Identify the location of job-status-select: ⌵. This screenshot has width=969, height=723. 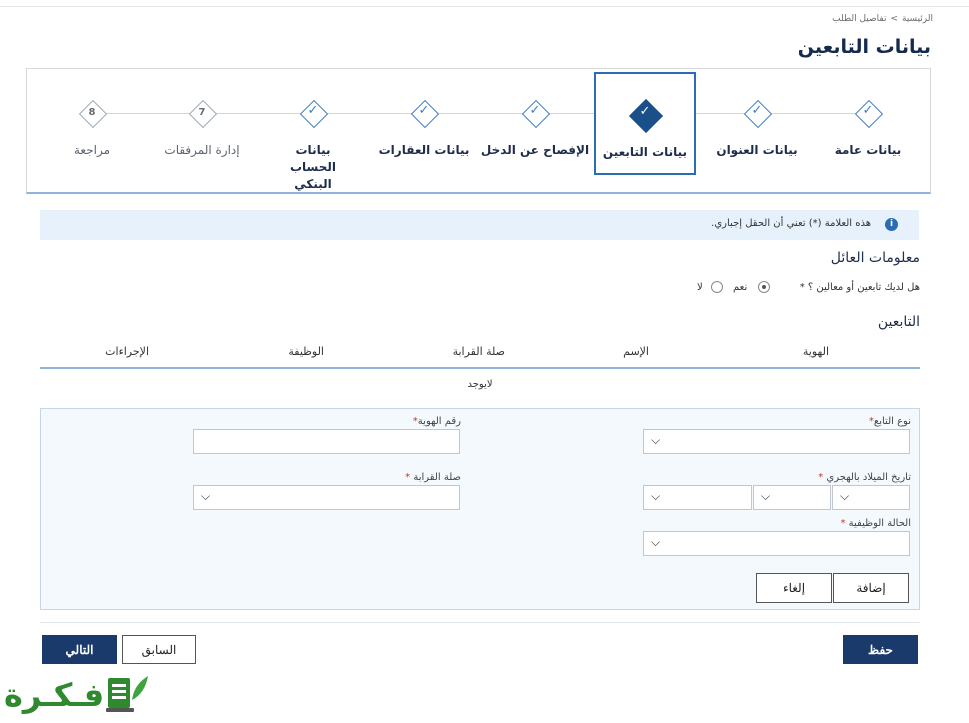
(776, 543).